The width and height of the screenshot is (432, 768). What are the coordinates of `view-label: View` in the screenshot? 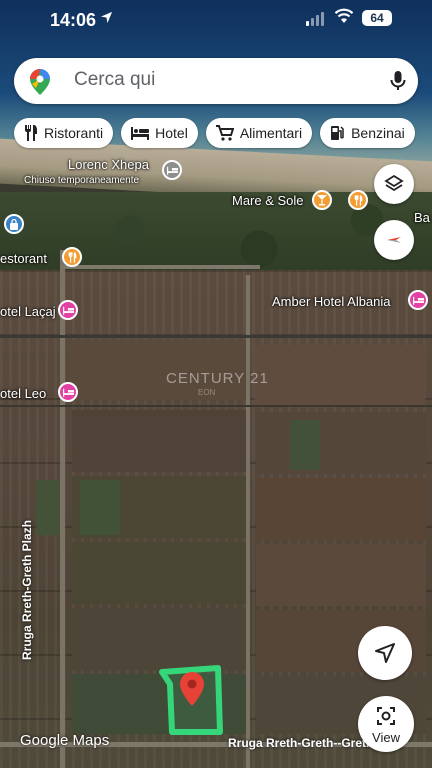 It's located at (386, 737).